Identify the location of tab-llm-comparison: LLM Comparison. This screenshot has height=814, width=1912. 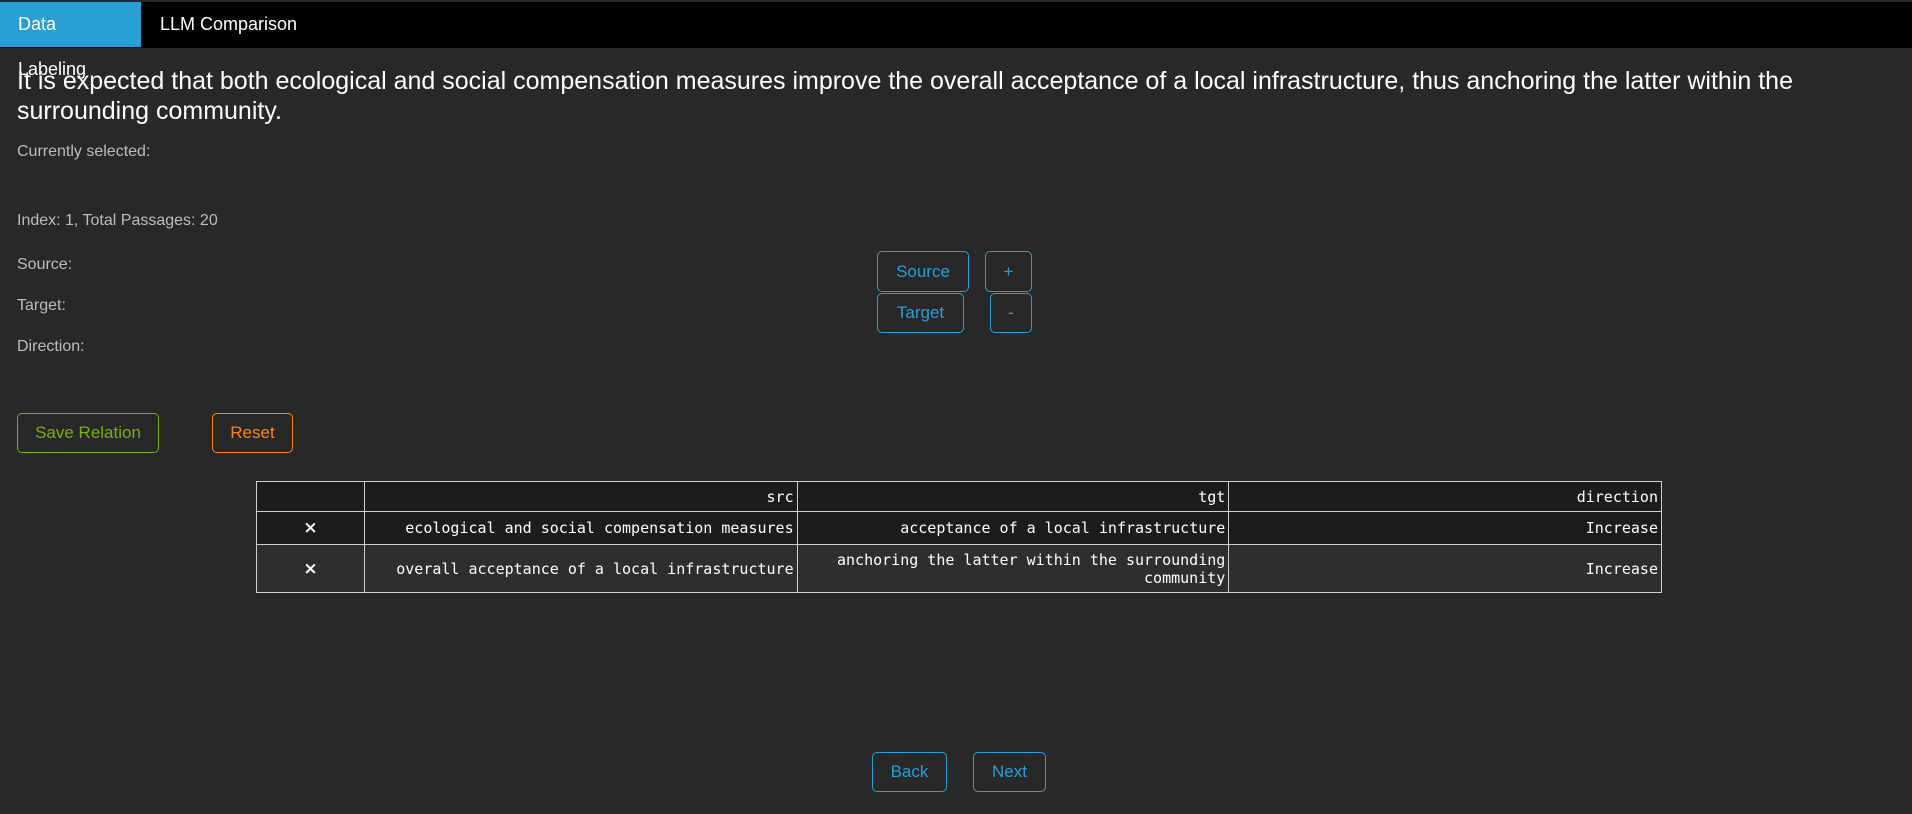
(228, 24).